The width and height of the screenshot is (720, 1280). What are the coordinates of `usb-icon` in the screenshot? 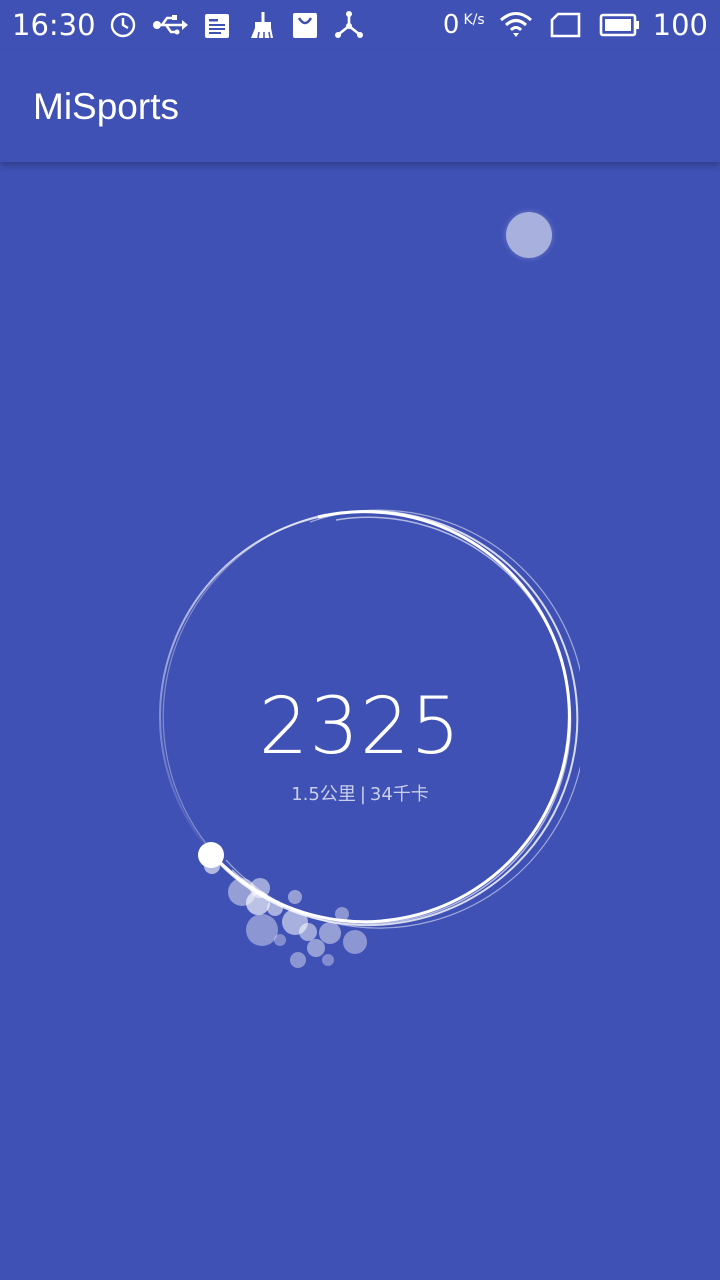 It's located at (170, 25).